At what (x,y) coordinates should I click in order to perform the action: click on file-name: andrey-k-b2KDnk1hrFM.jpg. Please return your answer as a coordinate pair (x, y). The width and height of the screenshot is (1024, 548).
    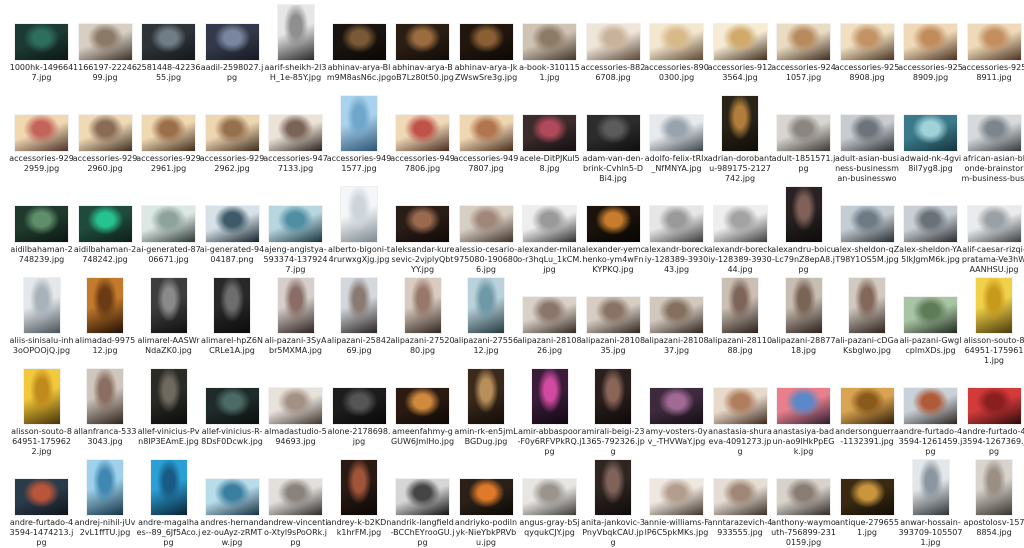
    Looking at the image, I should click on (359, 527).